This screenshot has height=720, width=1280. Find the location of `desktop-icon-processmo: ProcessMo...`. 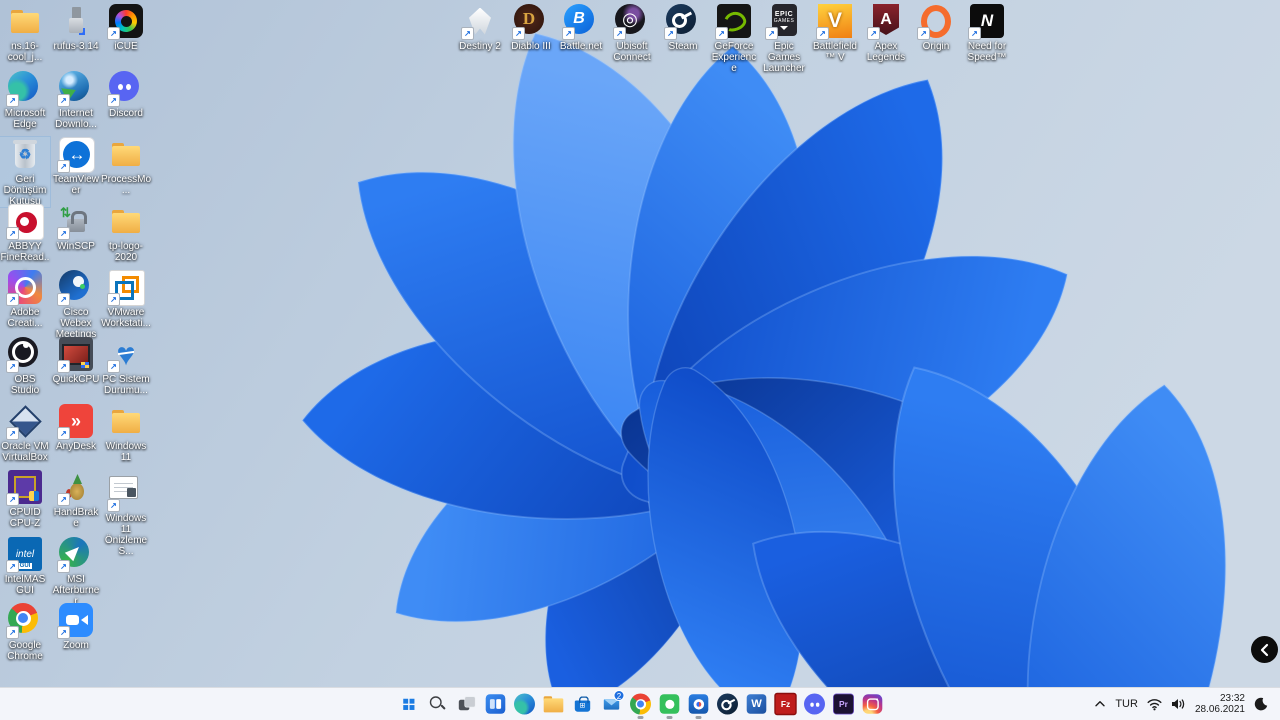

desktop-icon-processmo: ProcessMo... is located at coordinates (126, 166).